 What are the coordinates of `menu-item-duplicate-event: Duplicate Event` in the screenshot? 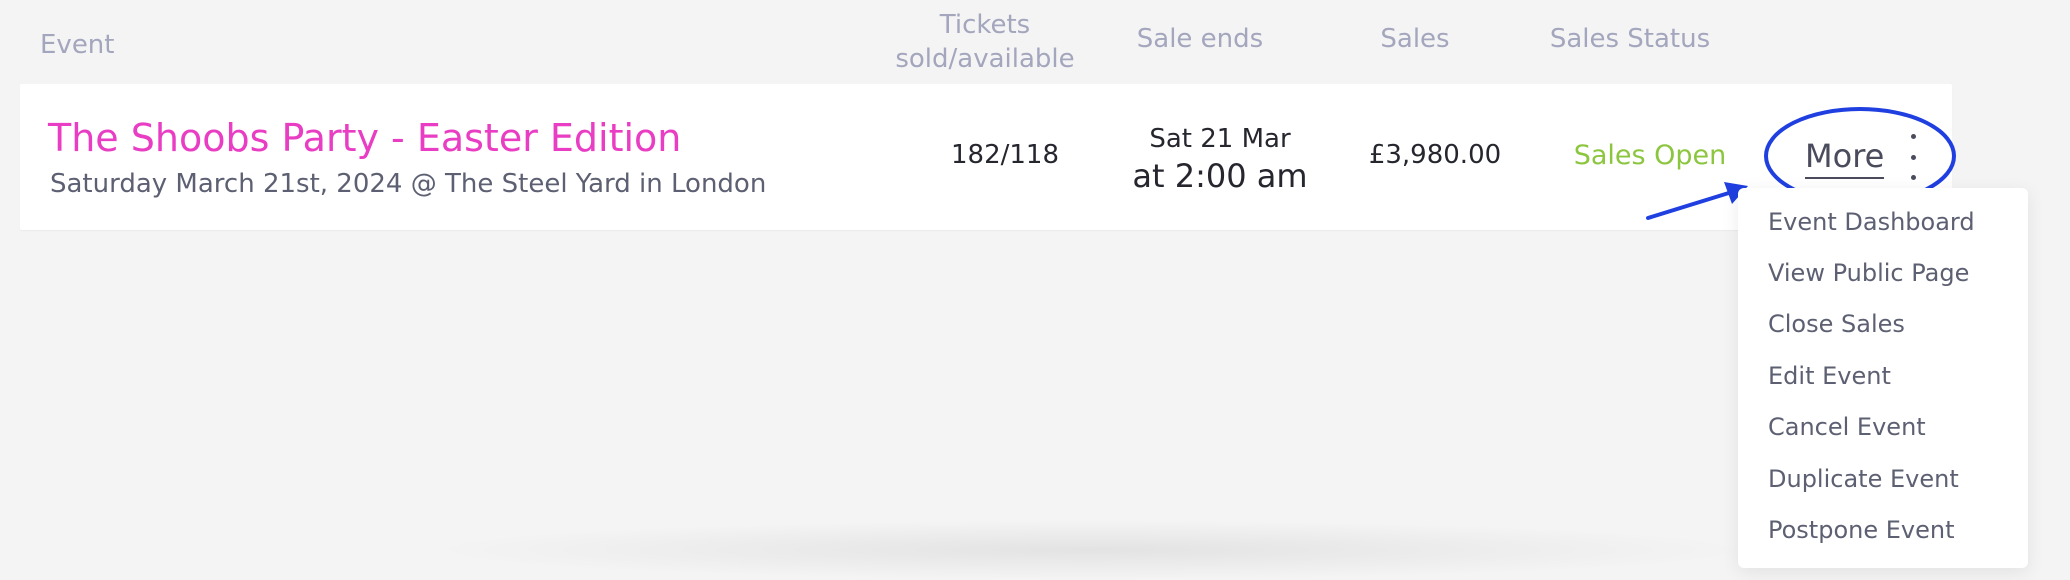 It's located at (1863, 479).